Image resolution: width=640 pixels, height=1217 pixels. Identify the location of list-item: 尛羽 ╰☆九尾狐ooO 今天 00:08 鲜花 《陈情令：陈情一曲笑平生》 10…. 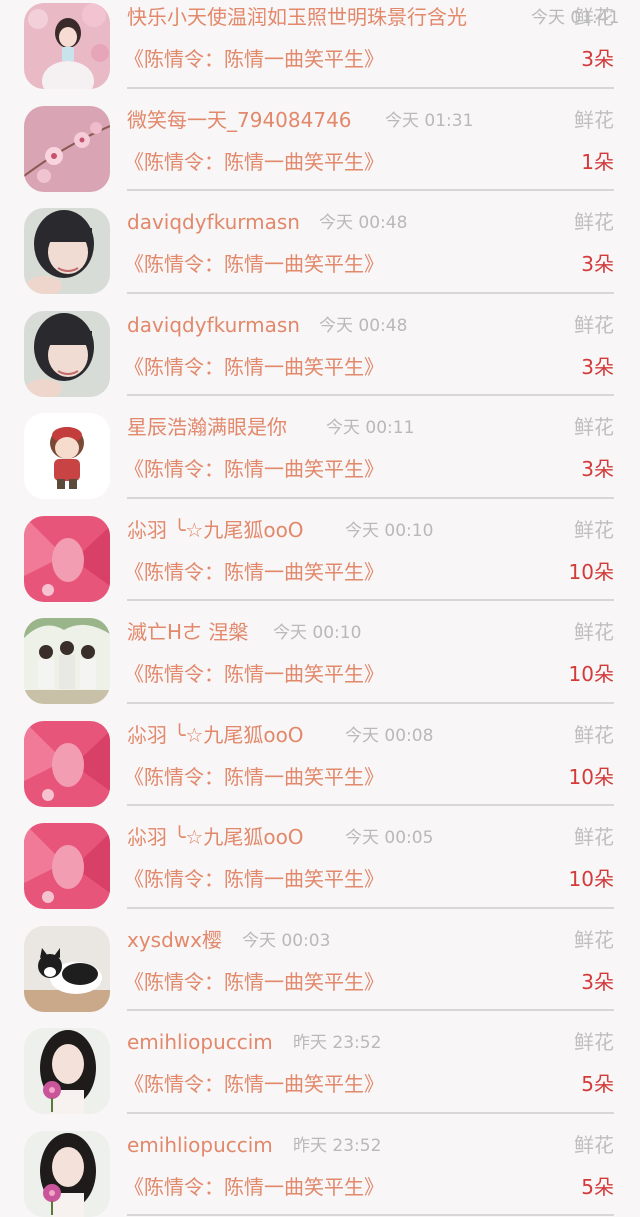
(320, 755).